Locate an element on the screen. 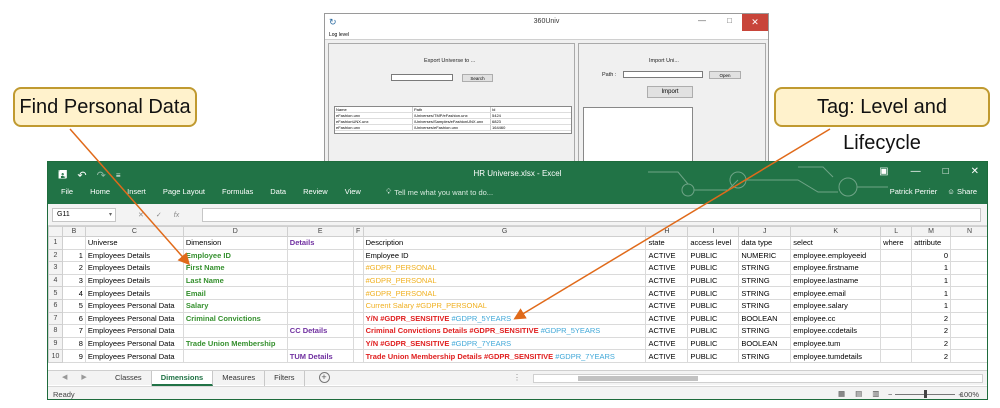 Image resolution: width=1000 pixels, height=408 pixels. cell-select: employee.tum is located at coordinates (836, 343).